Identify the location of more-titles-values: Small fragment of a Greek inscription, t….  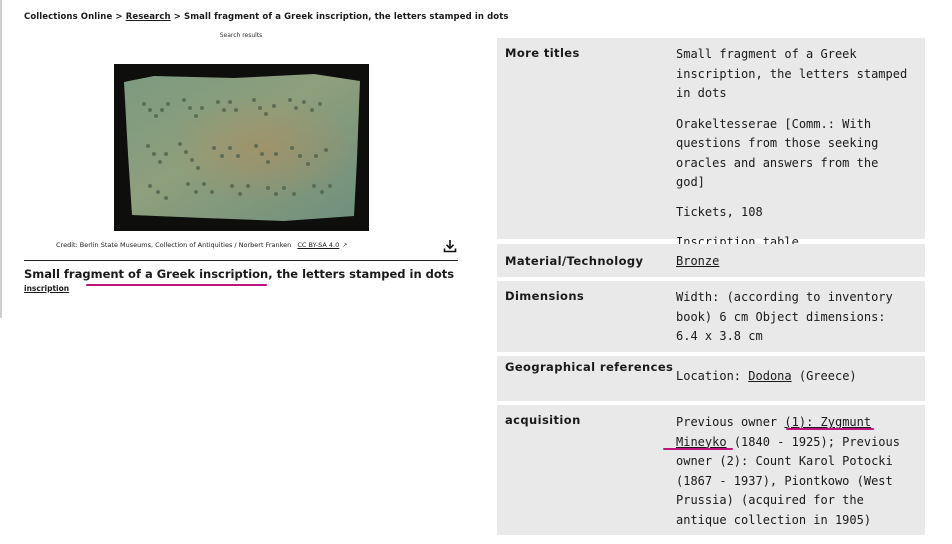
(794, 149).